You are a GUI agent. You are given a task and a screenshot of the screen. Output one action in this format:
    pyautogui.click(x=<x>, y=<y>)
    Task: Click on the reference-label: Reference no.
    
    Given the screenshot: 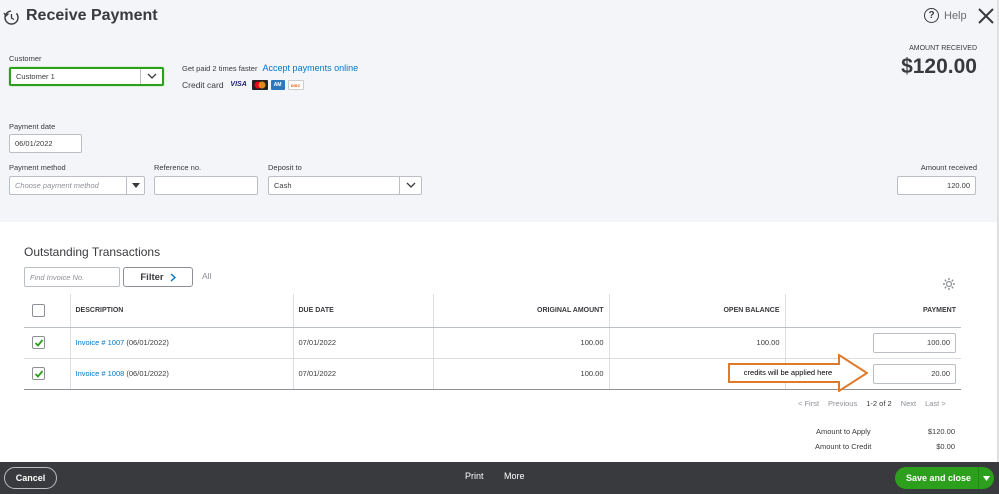 What is the action you would take?
    pyautogui.click(x=178, y=167)
    